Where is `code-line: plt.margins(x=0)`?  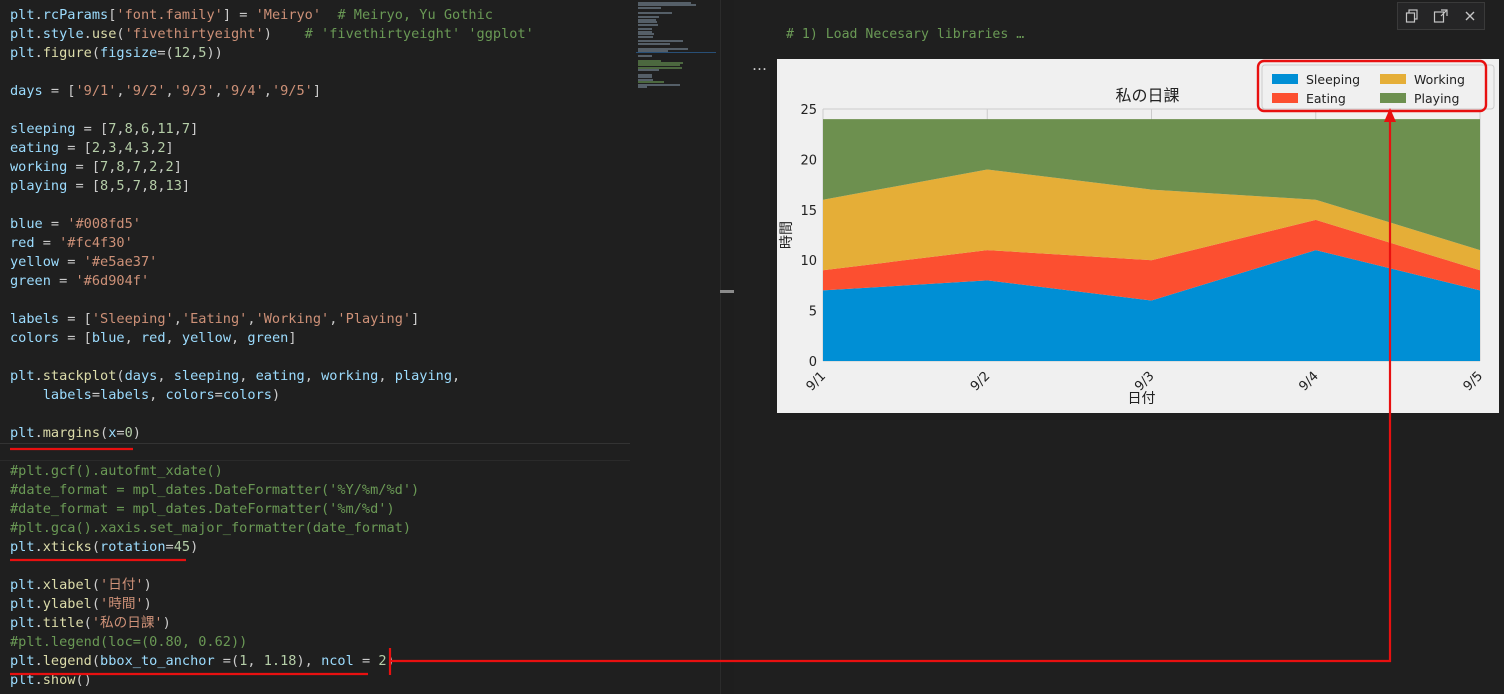
code-line: plt.margins(x=0) is located at coordinates (75, 433).